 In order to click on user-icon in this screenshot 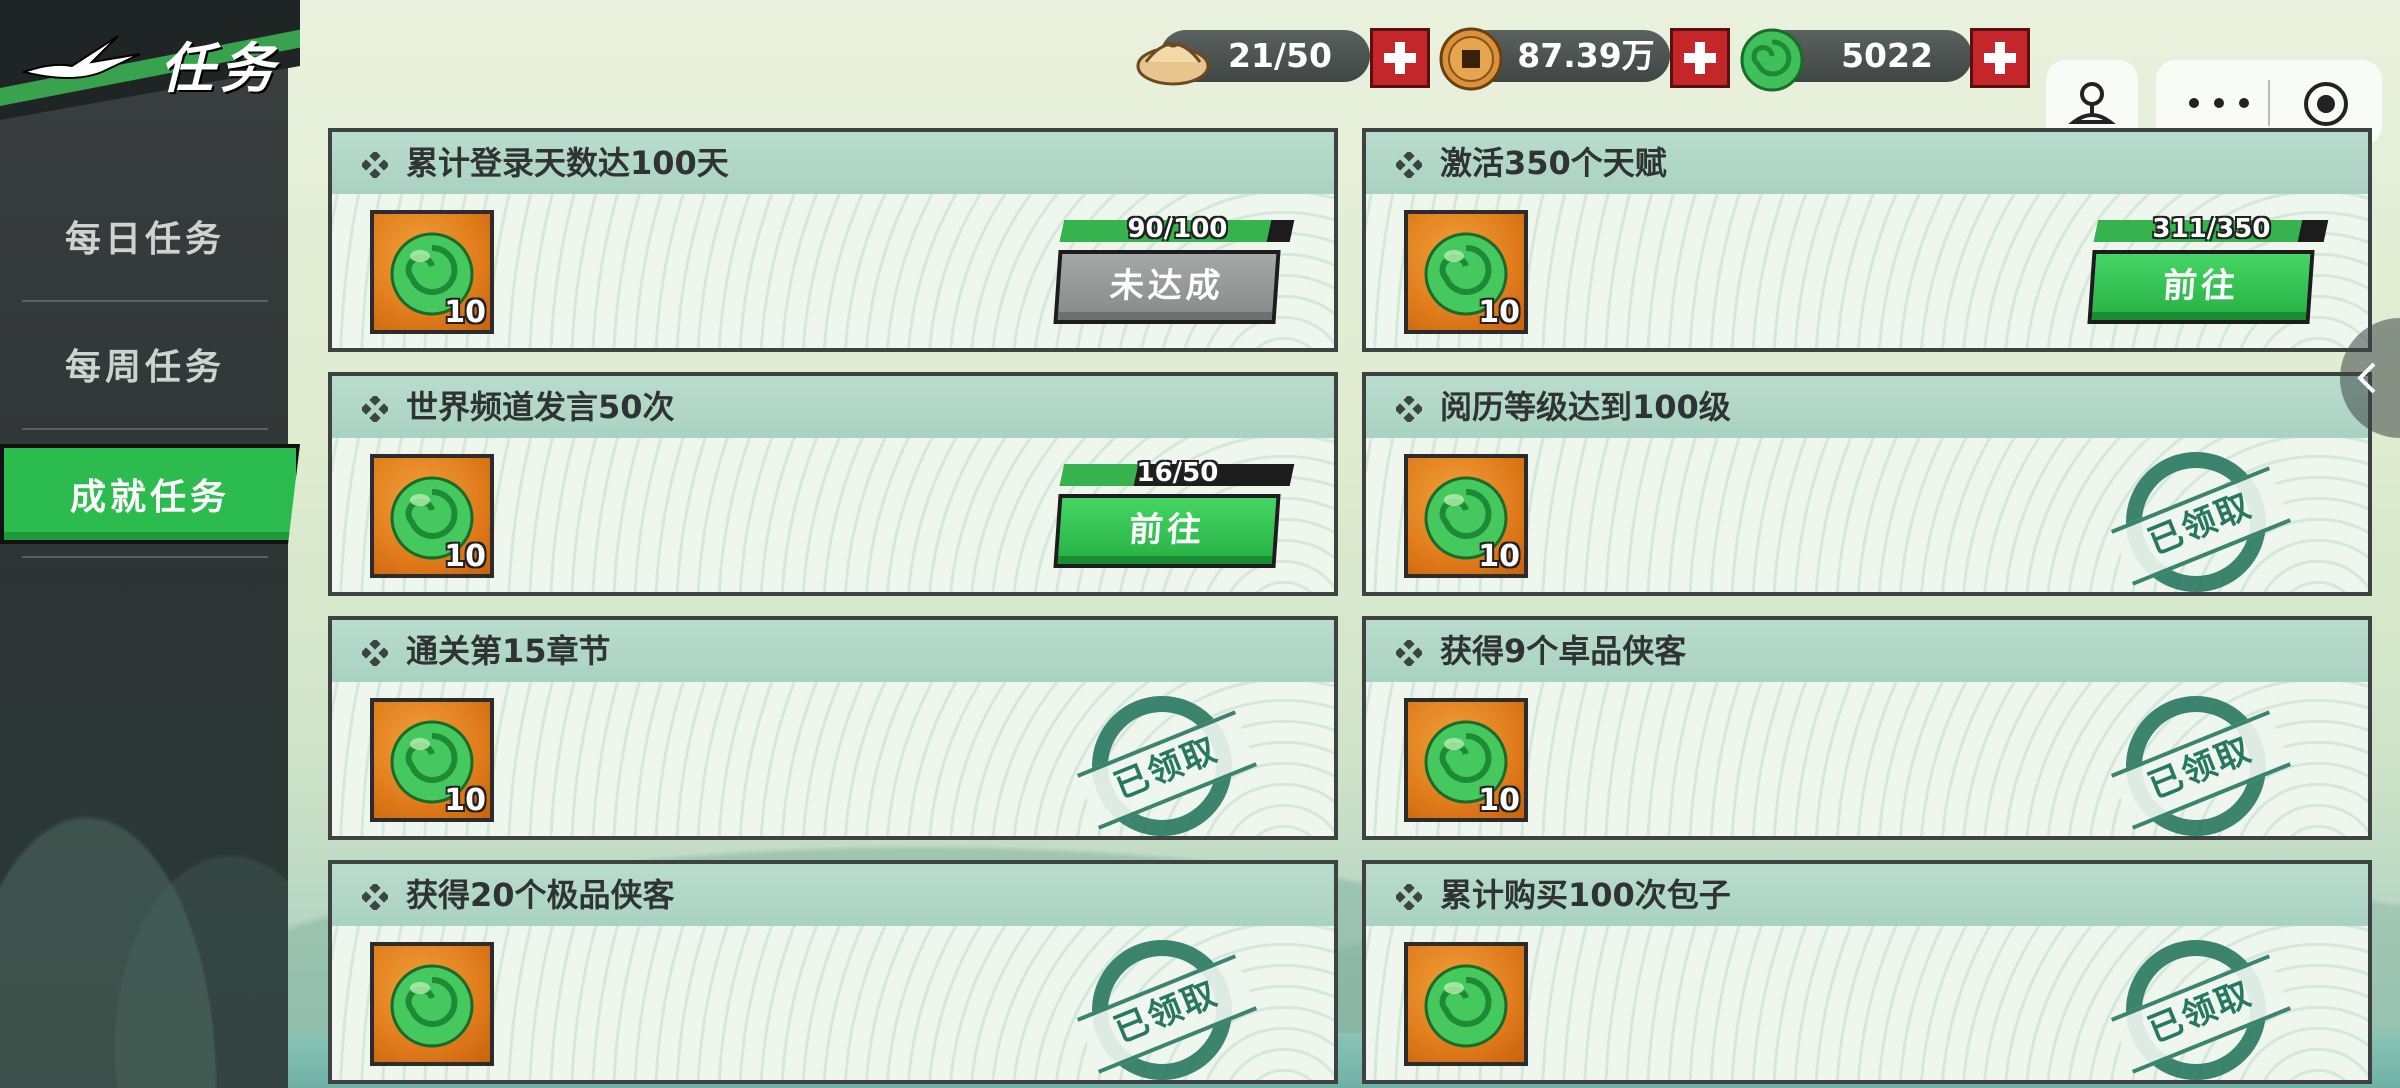, I will do `click(2092, 103)`.